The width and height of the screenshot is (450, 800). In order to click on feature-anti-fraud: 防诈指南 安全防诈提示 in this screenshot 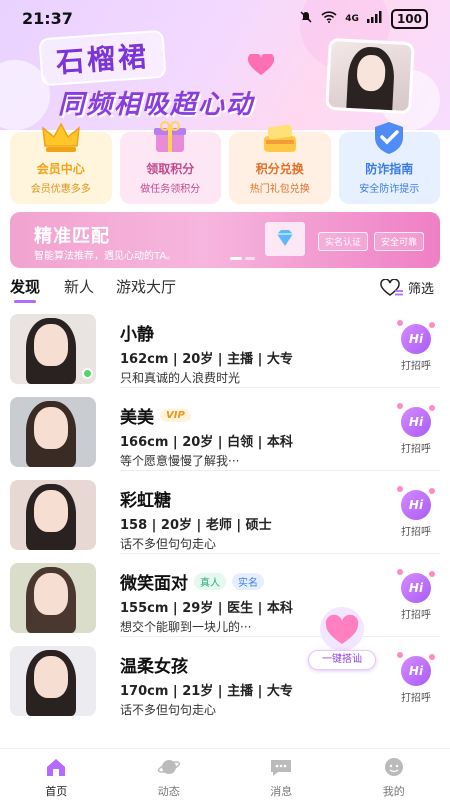, I will do `click(389, 163)`.